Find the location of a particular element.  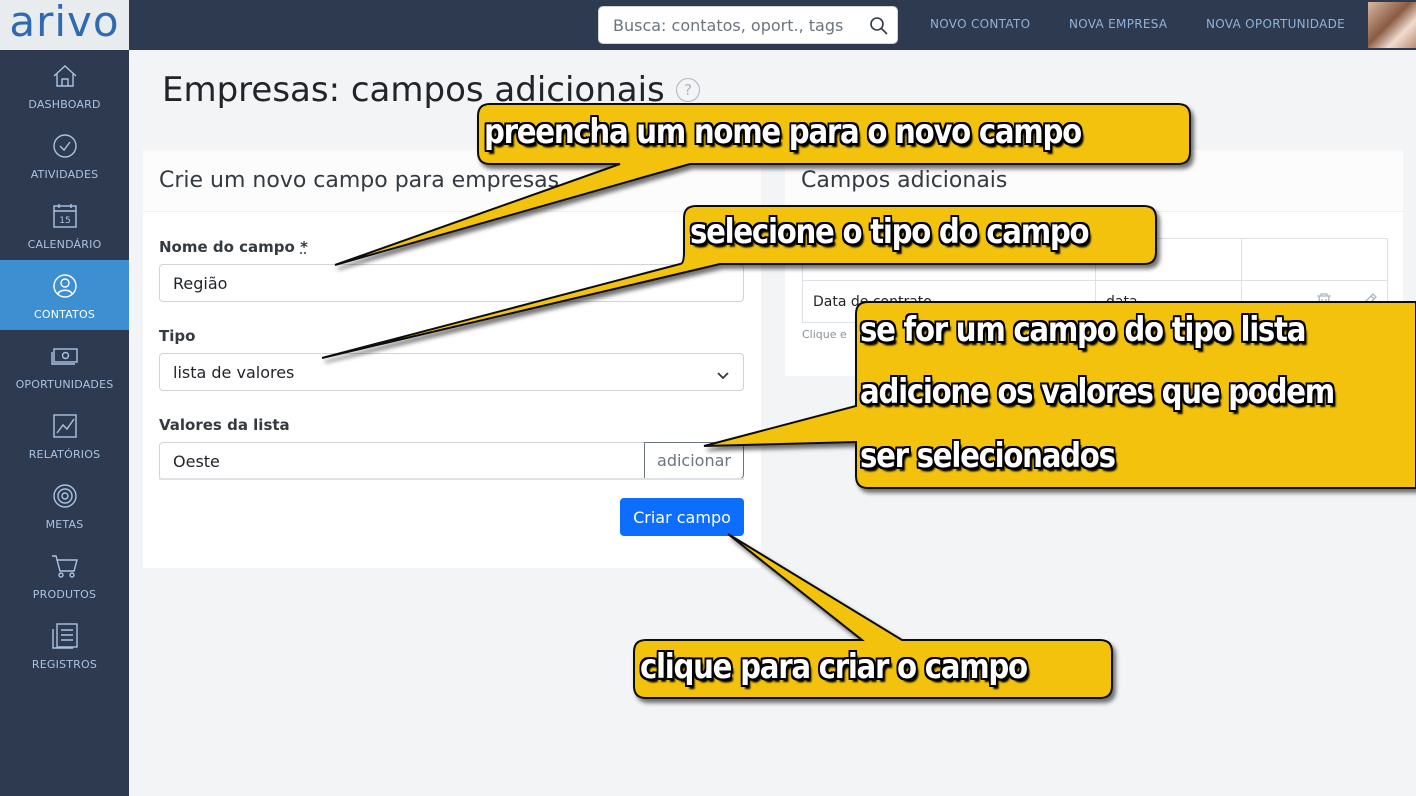

field-type-value: lista de valores is located at coordinates (234, 372).